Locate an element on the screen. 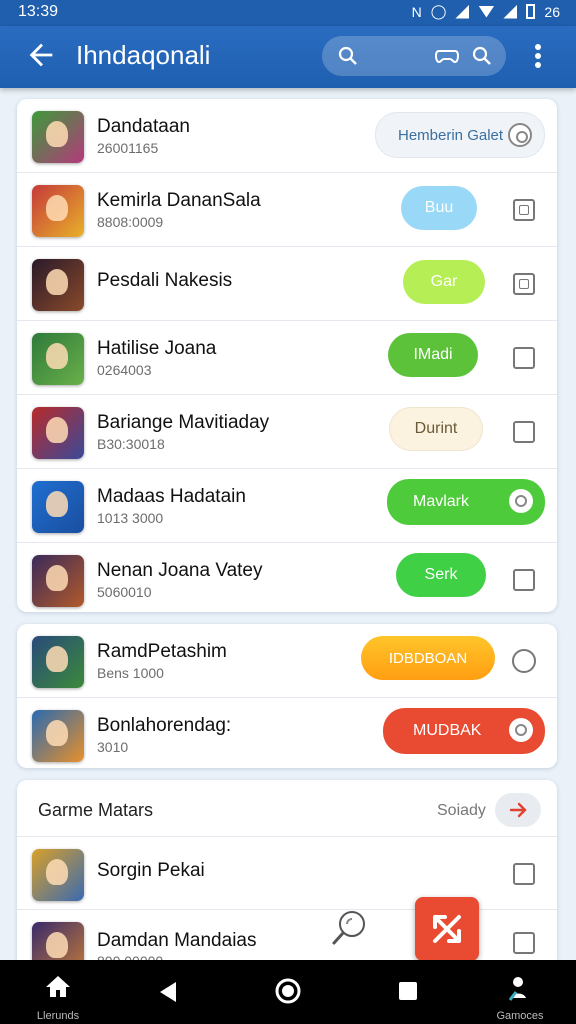 The width and height of the screenshot is (576, 1024). recents-square-icon is located at coordinates (408, 991).